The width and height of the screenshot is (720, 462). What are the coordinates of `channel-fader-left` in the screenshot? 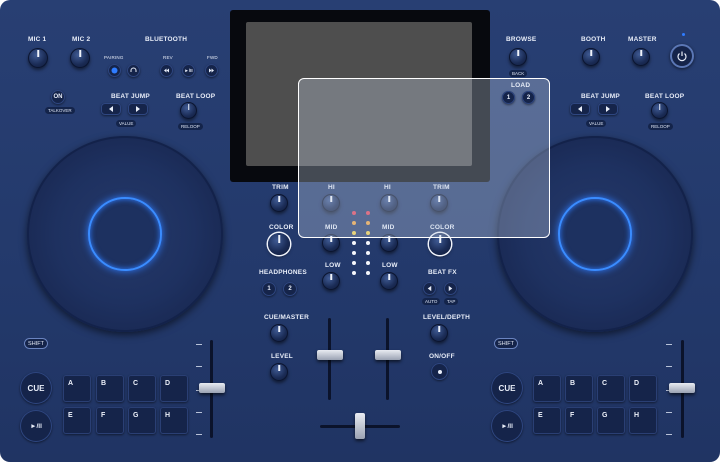 It's located at (330, 355).